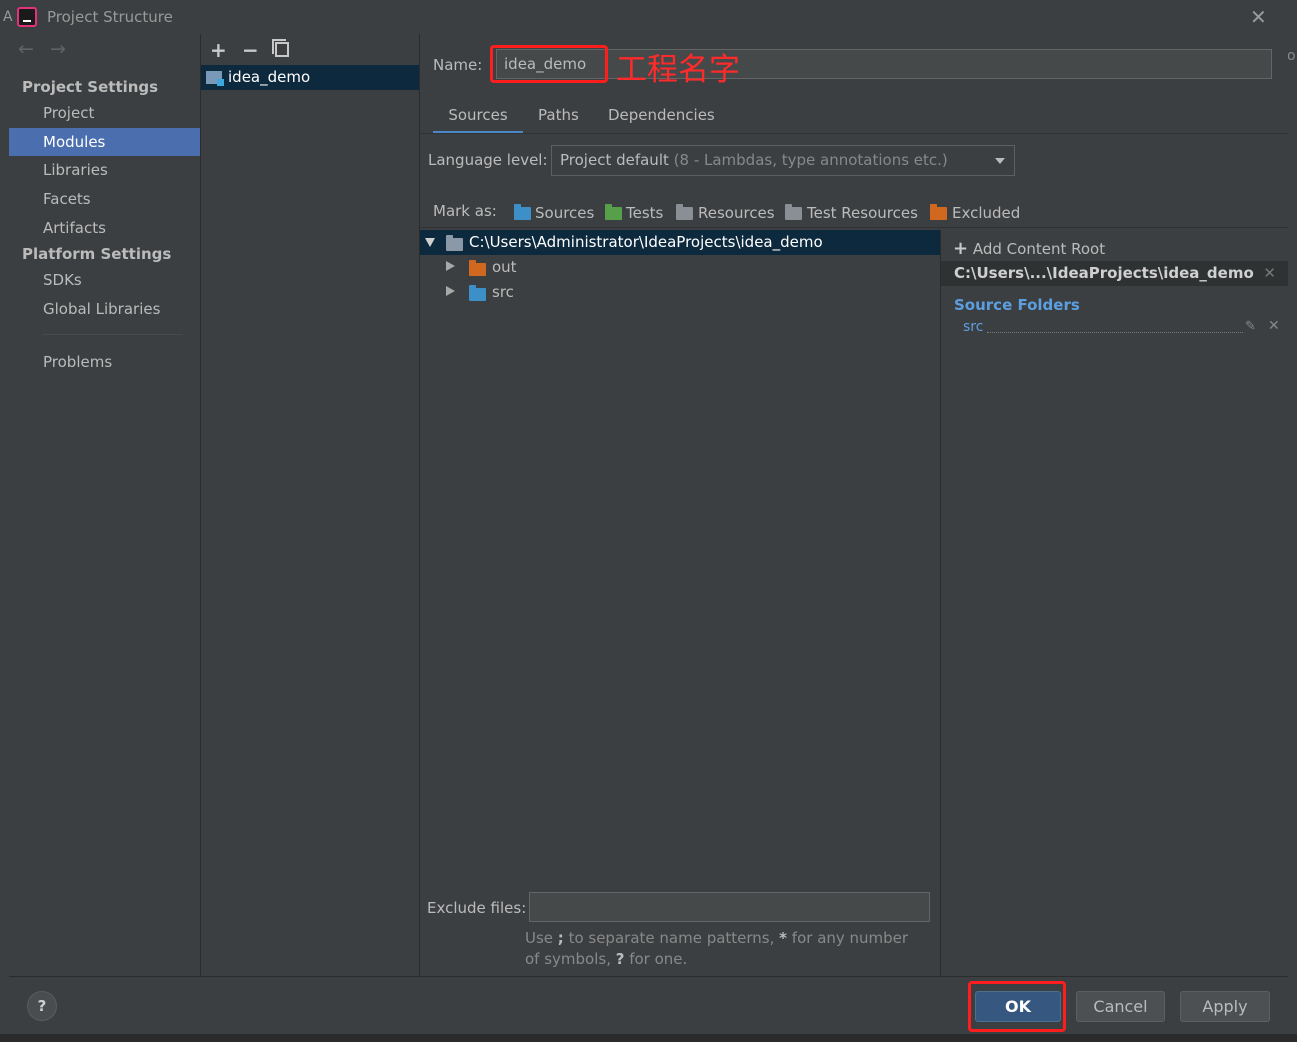  I want to click on name-label: Name:, so click(458, 65).